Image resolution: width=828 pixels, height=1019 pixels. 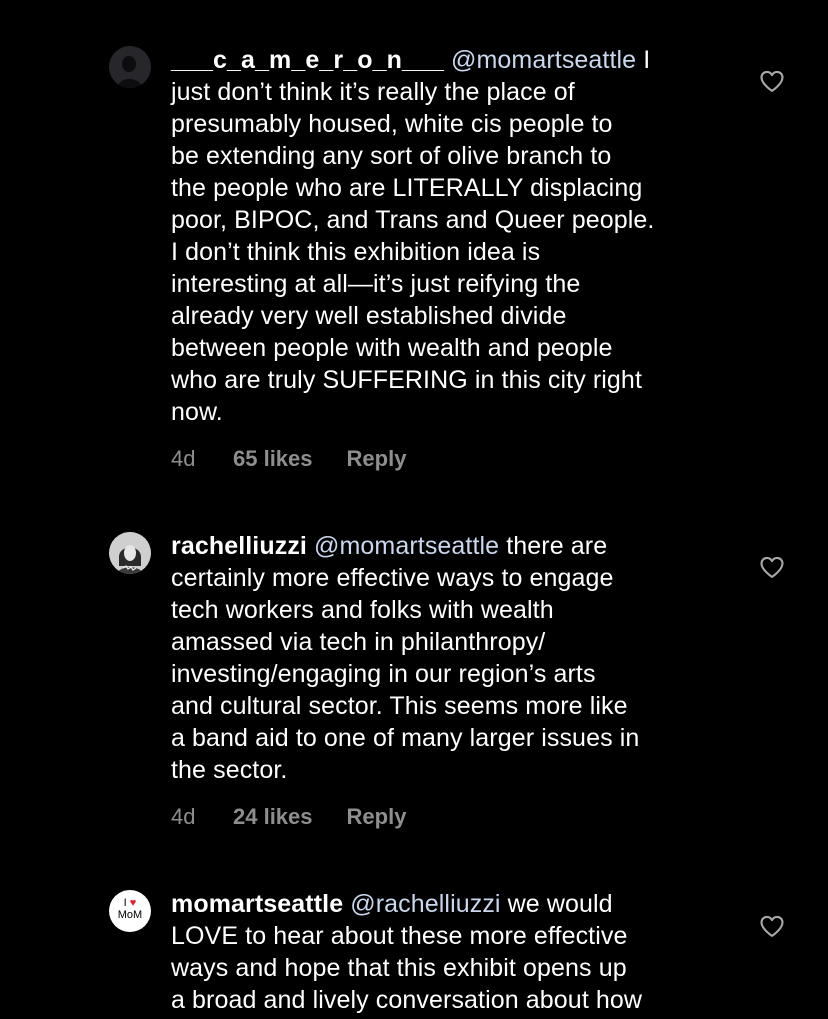 I want to click on avatar: I ♥ MoM, so click(x=130, y=911).